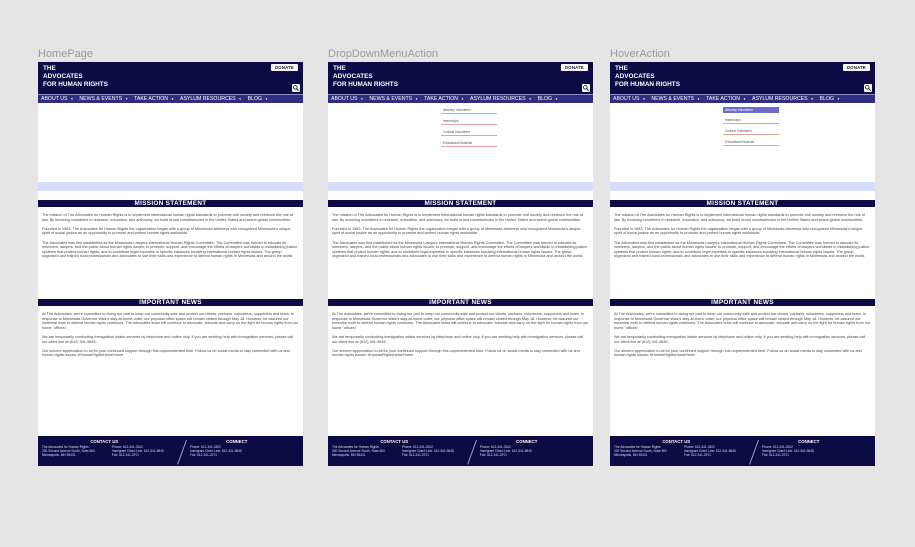 The height and width of the screenshot is (547, 915). I want to click on nav-blog-label: BLOG, so click(255, 99).